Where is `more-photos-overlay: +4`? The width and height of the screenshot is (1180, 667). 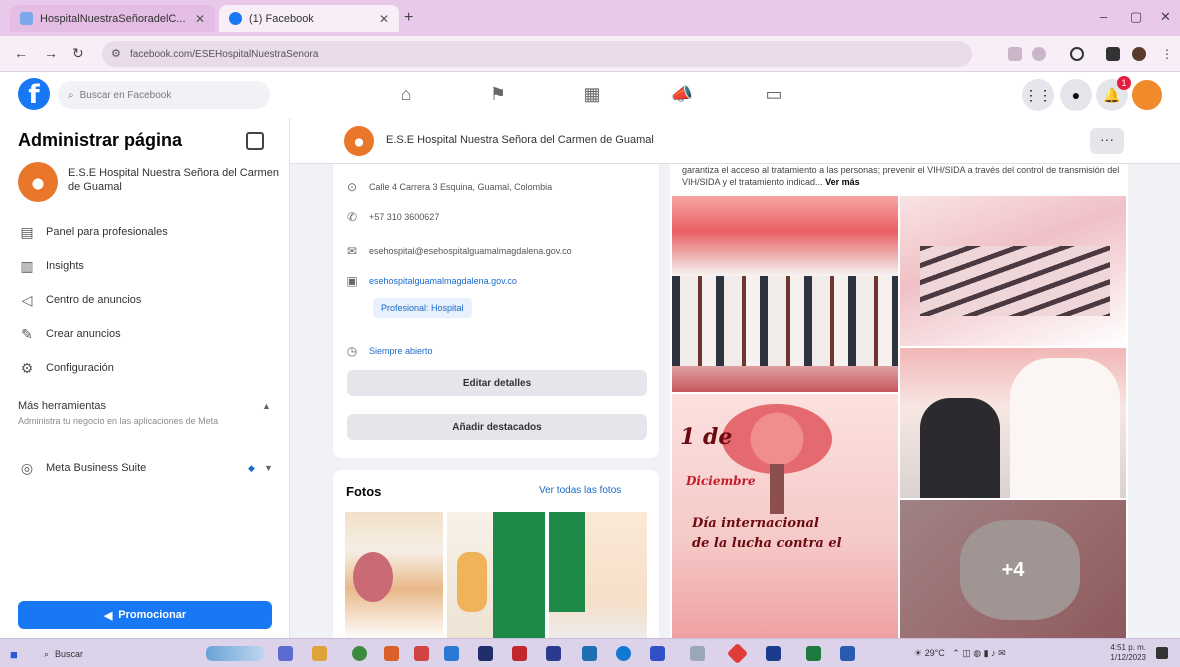 more-photos-overlay: +4 is located at coordinates (1013, 570).